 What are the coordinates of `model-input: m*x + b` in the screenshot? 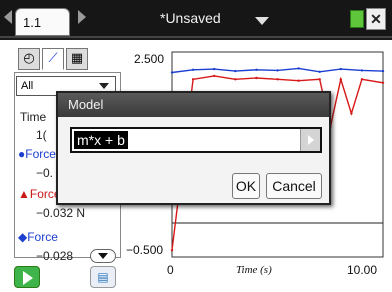 It's located at (196, 140).